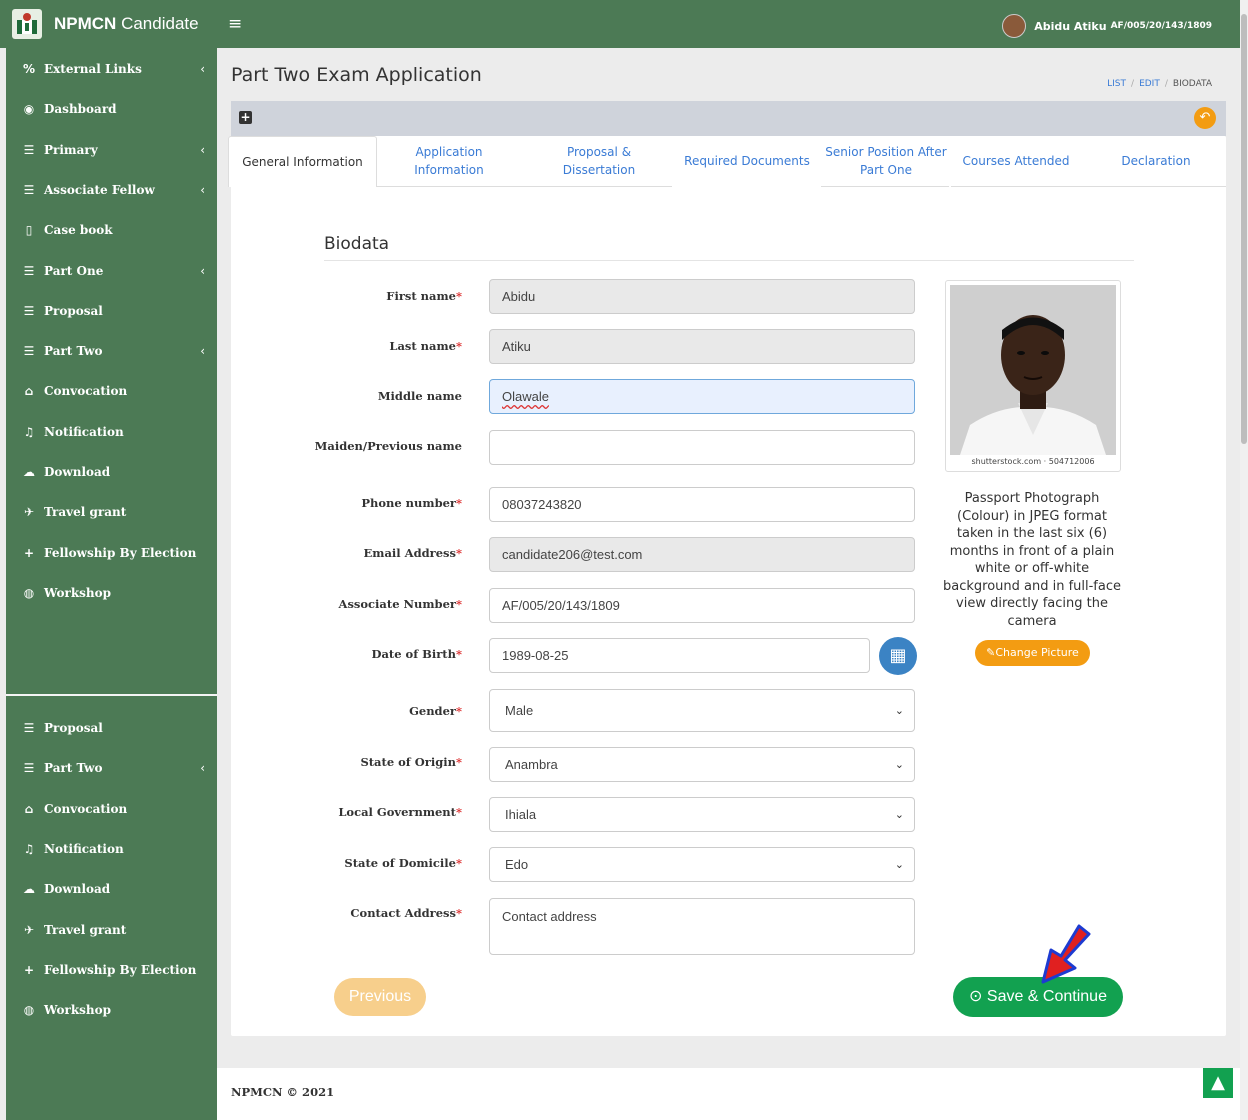 The width and height of the screenshot is (1248, 1120). What do you see at coordinates (85, 512) in the screenshot?
I see `sidebar-item-label: Travel grant` at bounding box center [85, 512].